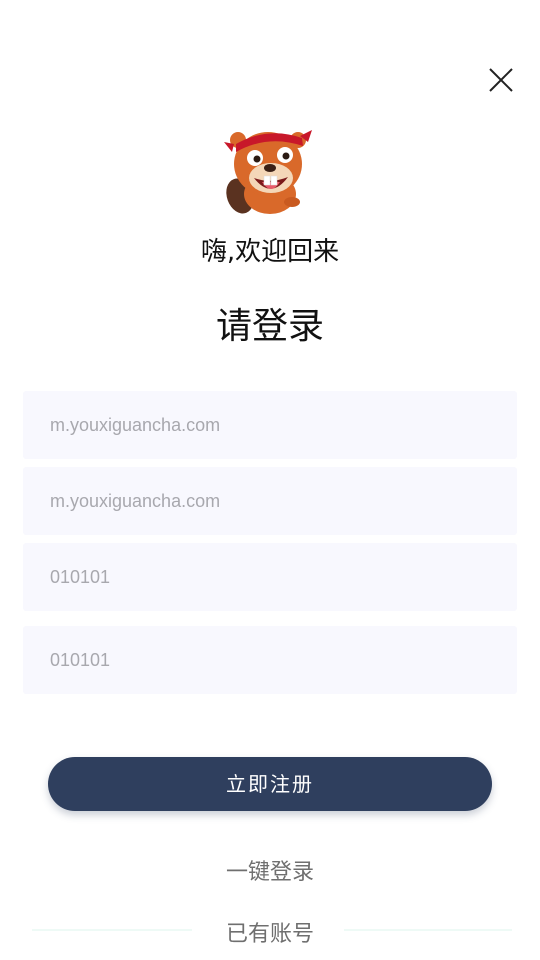 The width and height of the screenshot is (540, 960). I want to click on divider-left, so click(112, 930).